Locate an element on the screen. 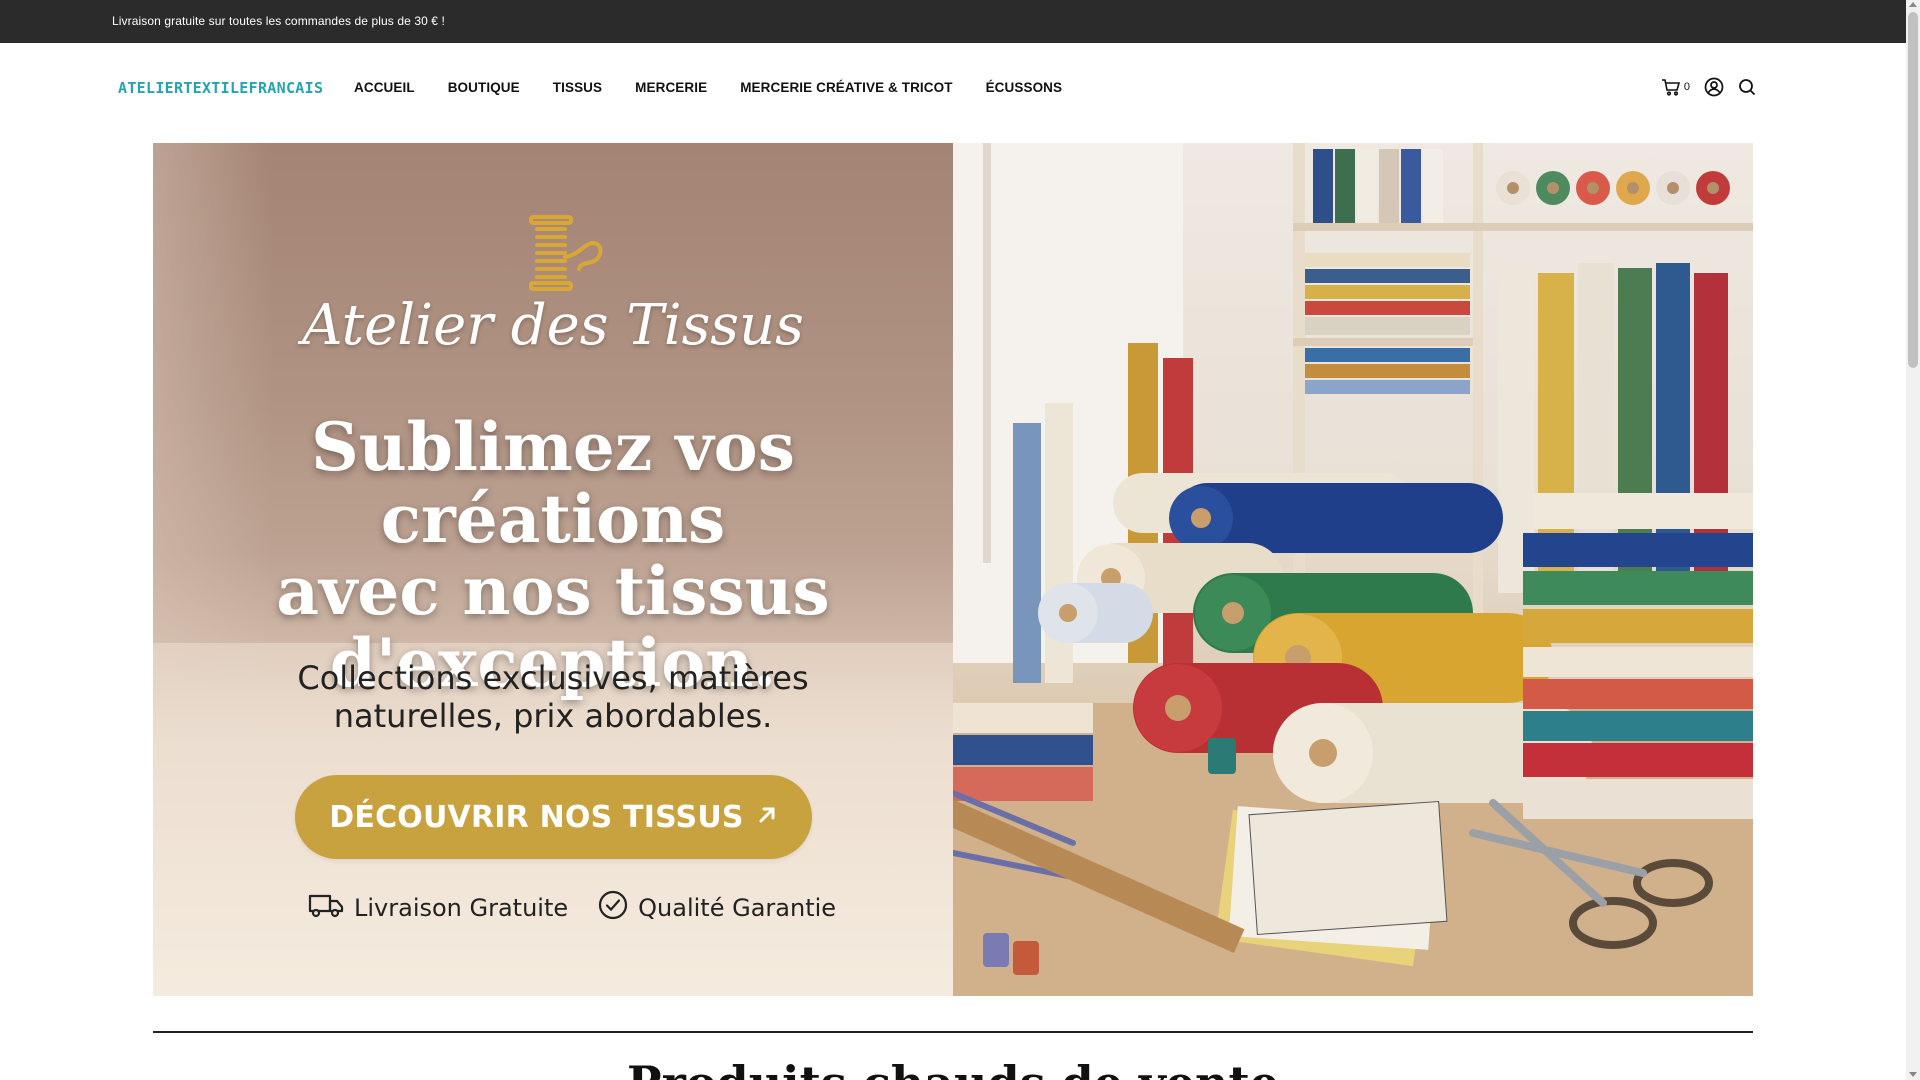 The height and width of the screenshot is (1080, 1920). badge-label: Qualité Garantie is located at coordinates (737, 908).